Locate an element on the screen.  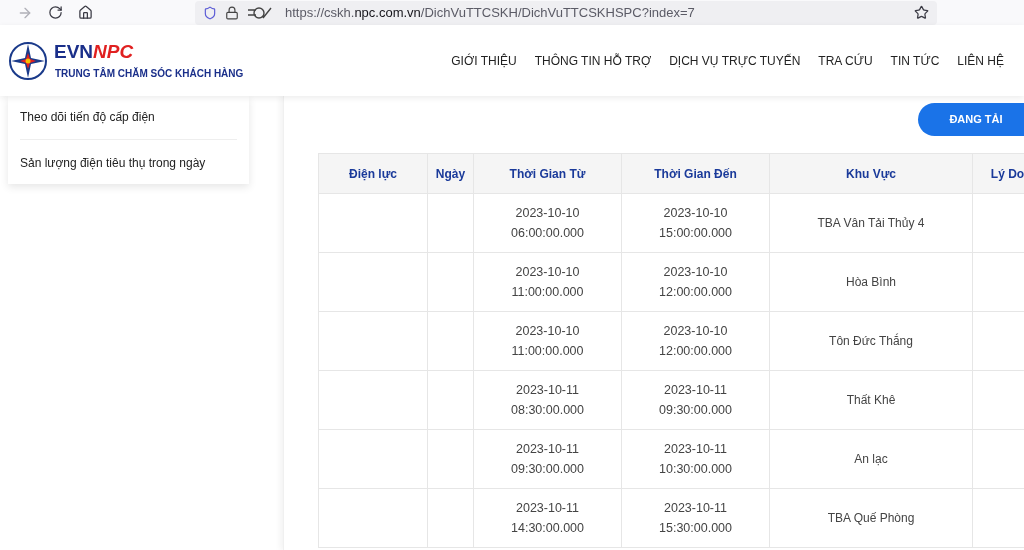
table-cell: 2023-10-11 15:30:00.000 is located at coordinates (695, 518).